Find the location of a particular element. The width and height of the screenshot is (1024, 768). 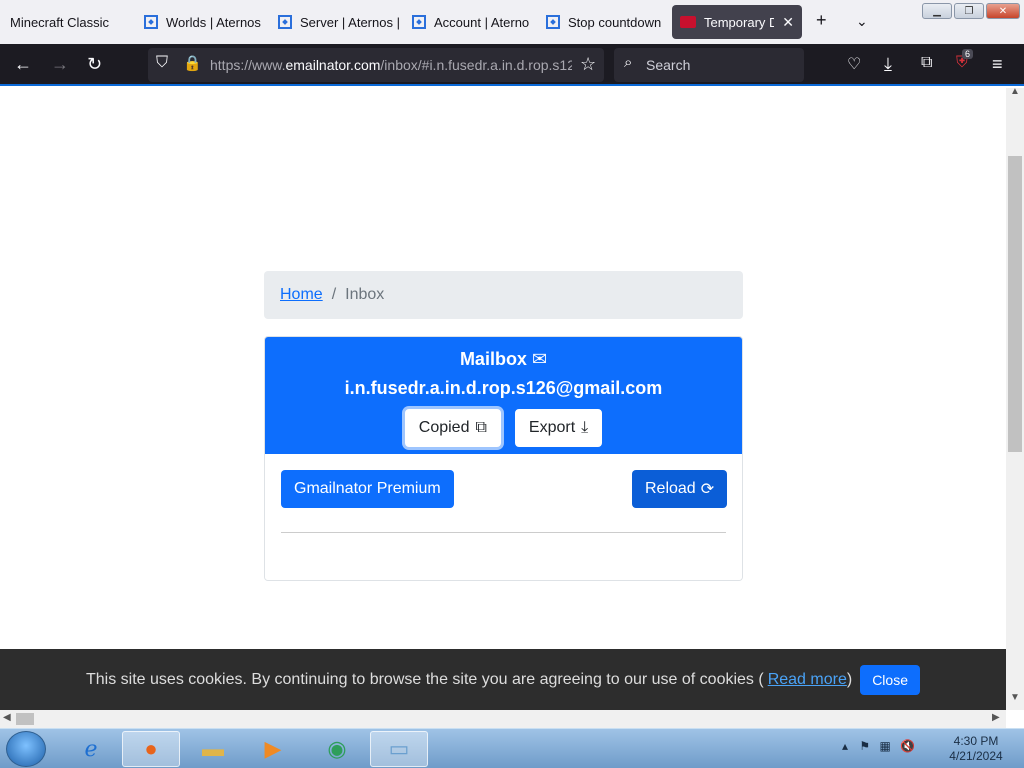

breadcrumb-current: Inbox is located at coordinates (365, 294).